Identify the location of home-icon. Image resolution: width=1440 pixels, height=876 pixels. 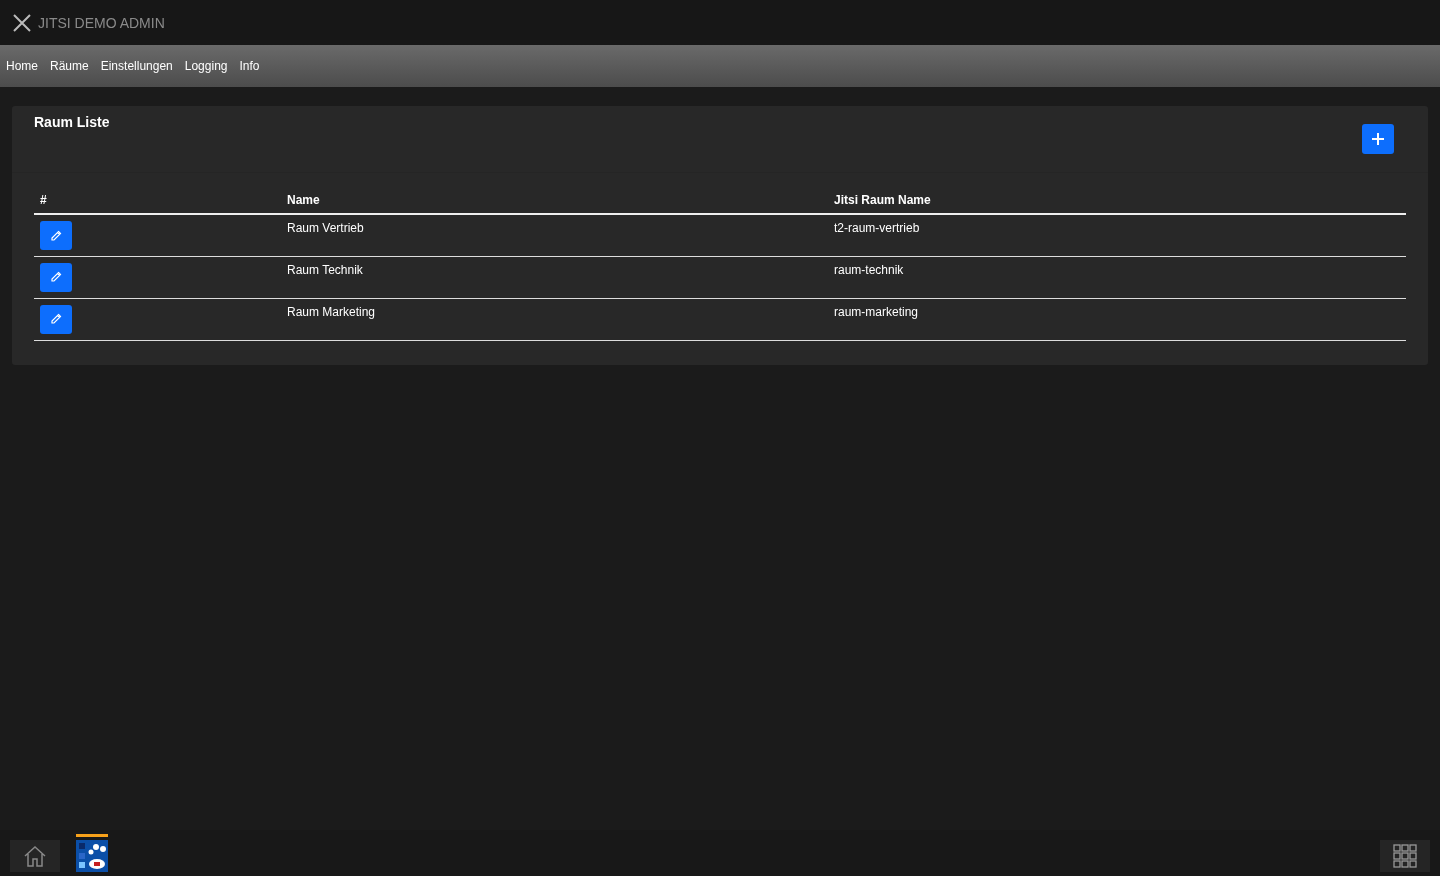
(35, 856).